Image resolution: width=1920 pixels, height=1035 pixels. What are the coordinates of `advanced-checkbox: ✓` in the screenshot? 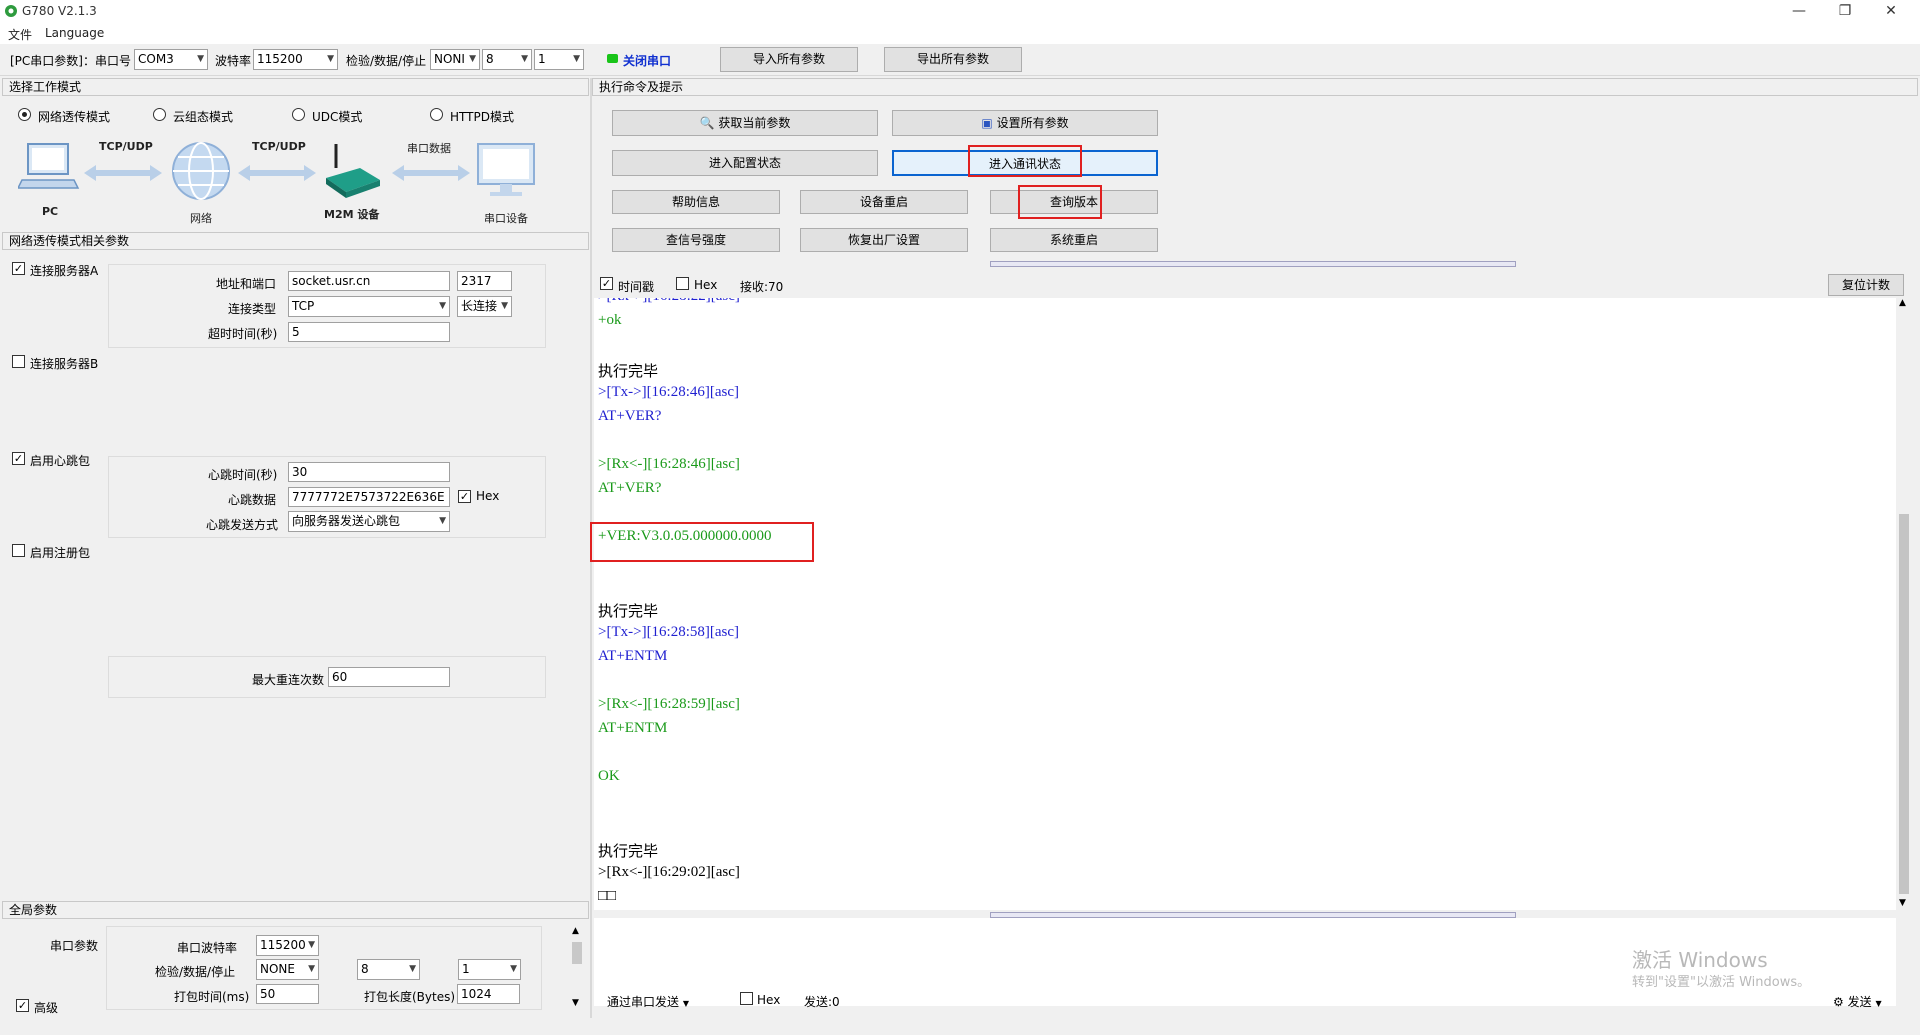 It's located at (22, 1005).